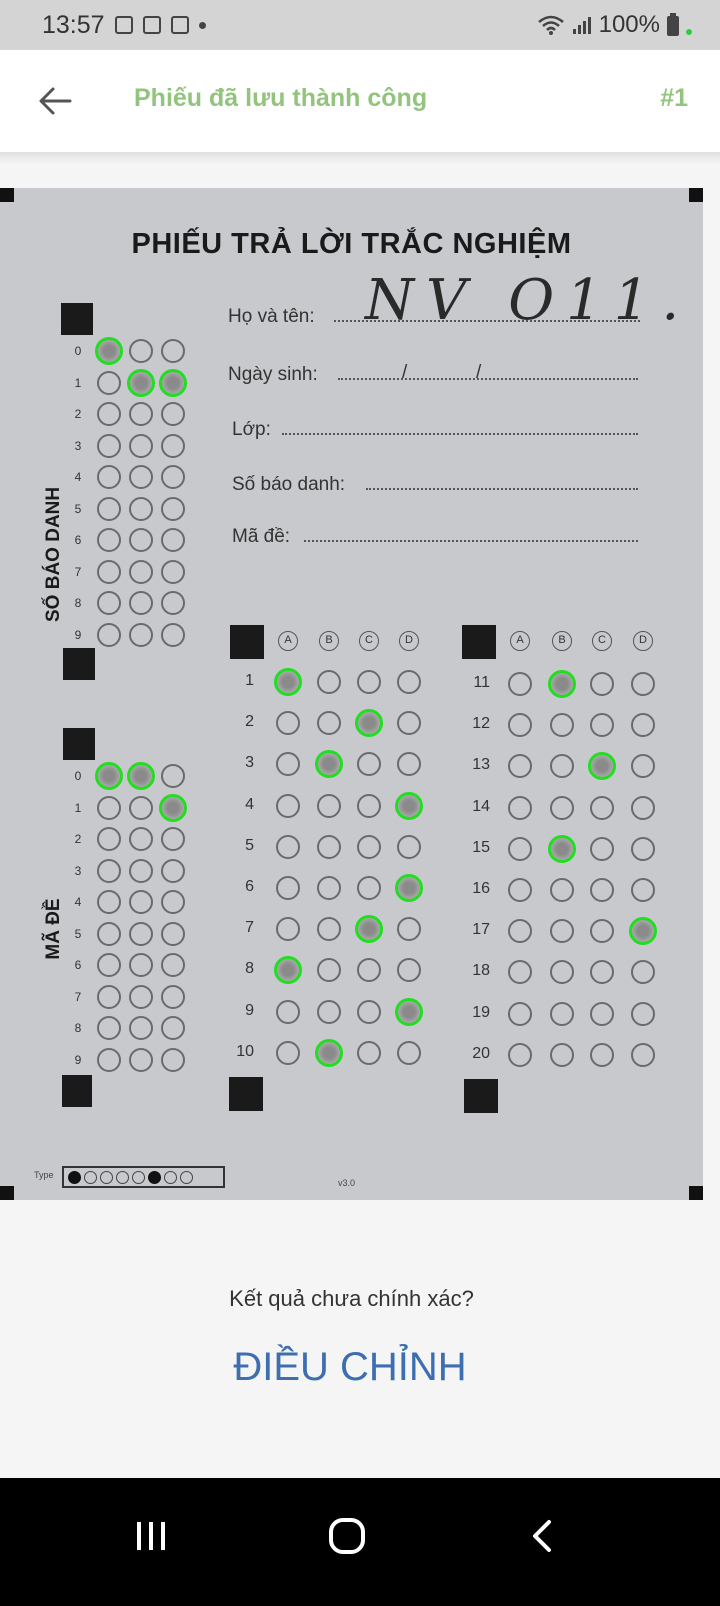 The image size is (720, 1606). What do you see at coordinates (73, 24) in the screenshot?
I see `status-time: 13:57` at bounding box center [73, 24].